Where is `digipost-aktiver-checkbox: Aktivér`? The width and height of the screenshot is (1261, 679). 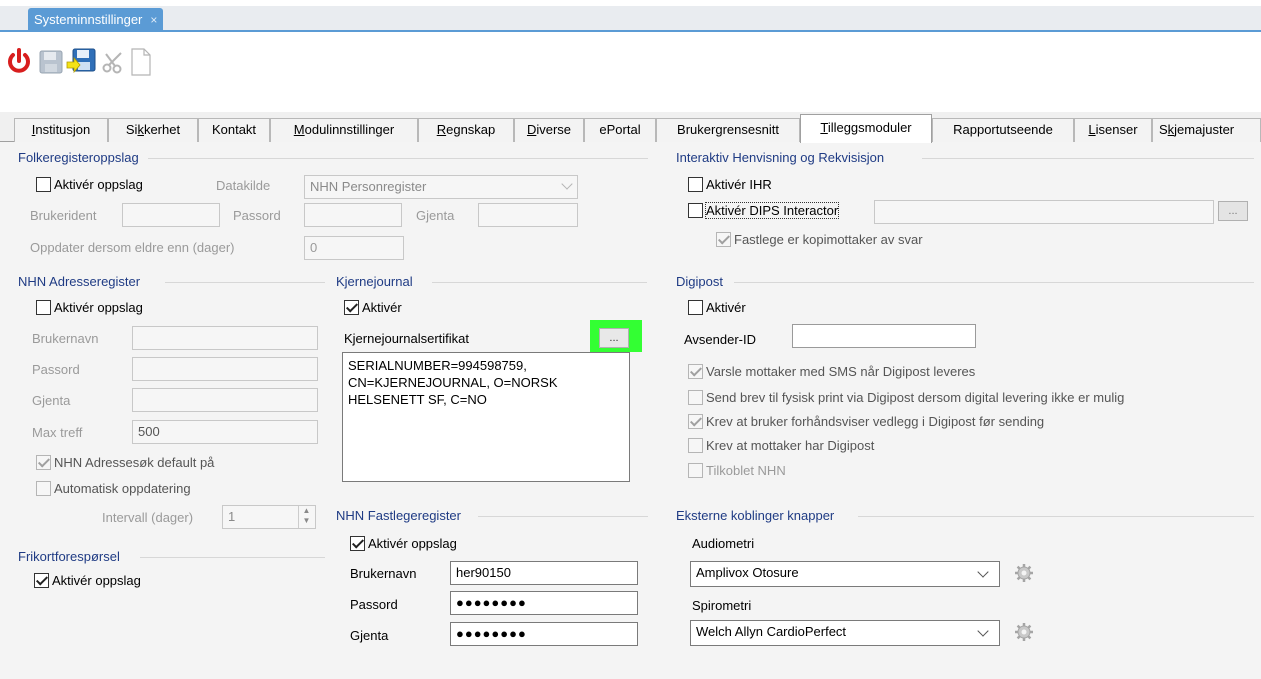
digipost-aktiver-checkbox: Aktivér is located at coordinates (717, 307).